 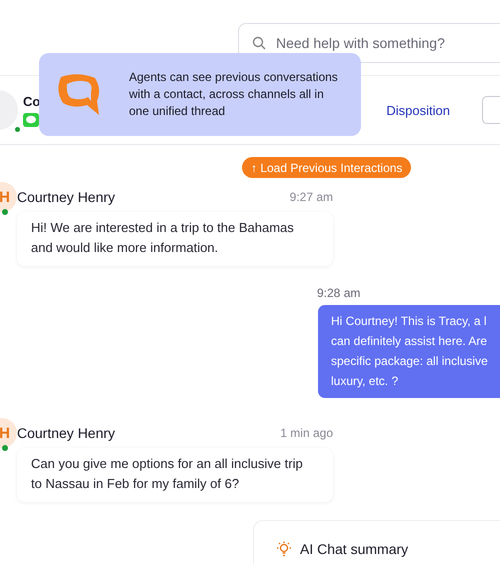 What do you see at coordinates (338, 293) in the screenshot?
I see `message-time: 9:28 am` at bounding box center [338, 293].